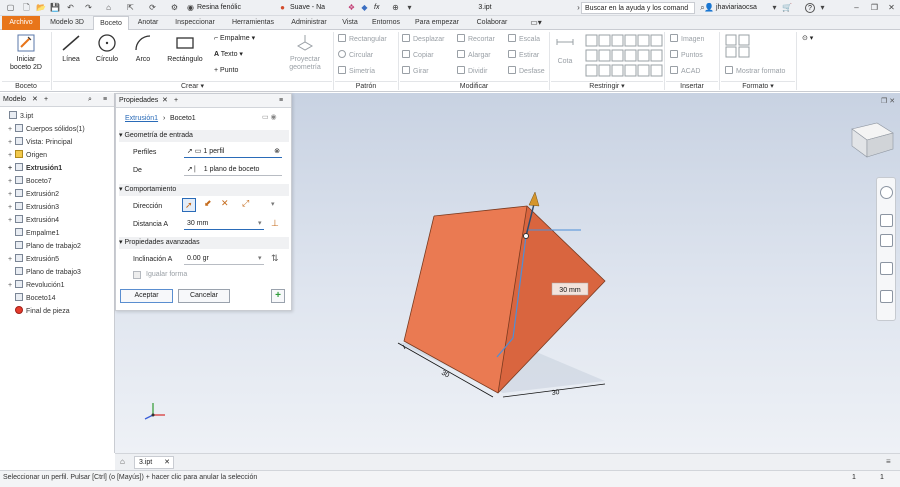  What do you see at coordinates (143, 48) in the screenshot?
I see `arc-button: Arco` at bounding box center [143, 48].